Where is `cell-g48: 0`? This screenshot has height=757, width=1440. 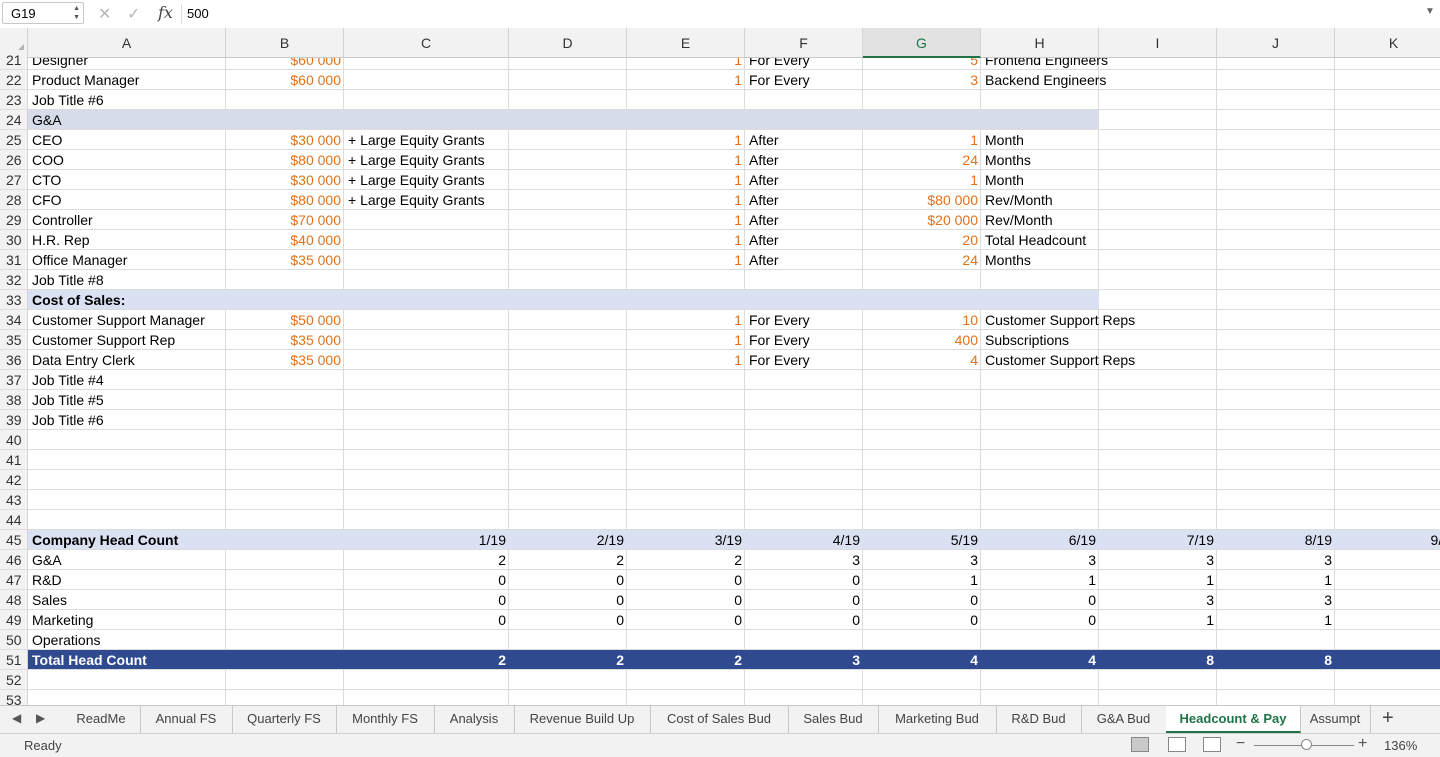
cell-g48: 0 is located at coordinates (920, 600).